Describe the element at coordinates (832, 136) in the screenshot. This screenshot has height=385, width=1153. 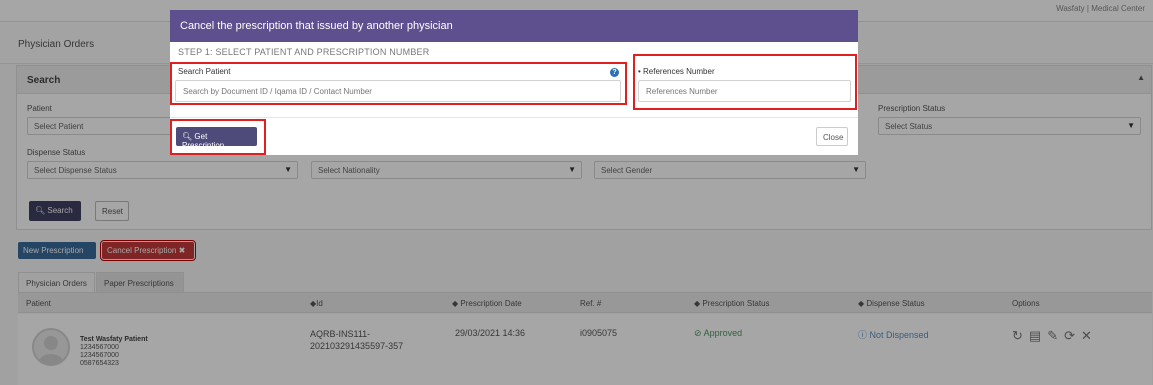
I see `close-button: Close` at that location.